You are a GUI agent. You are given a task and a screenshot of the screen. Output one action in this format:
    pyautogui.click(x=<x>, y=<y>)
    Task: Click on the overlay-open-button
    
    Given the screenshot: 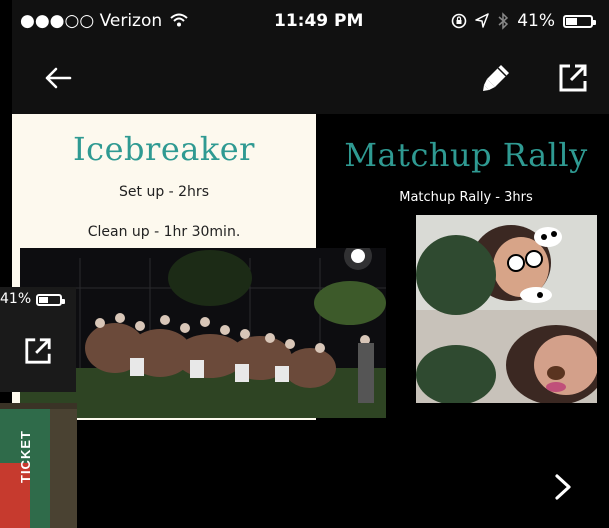 What is the action you would take?
    pyautogui.click(x=38, y=351)
    